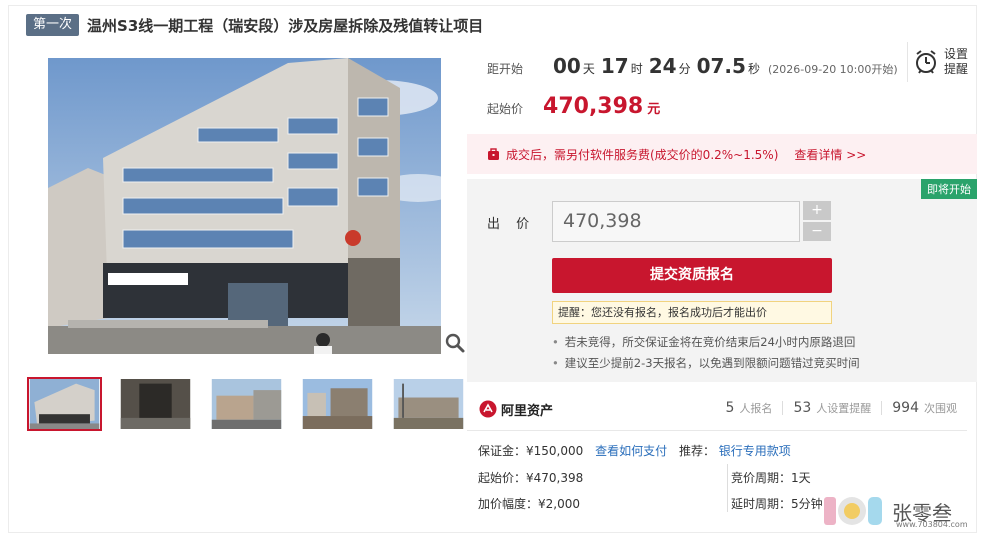  I want to click on round-badge: 第一次, so click(53, 25).